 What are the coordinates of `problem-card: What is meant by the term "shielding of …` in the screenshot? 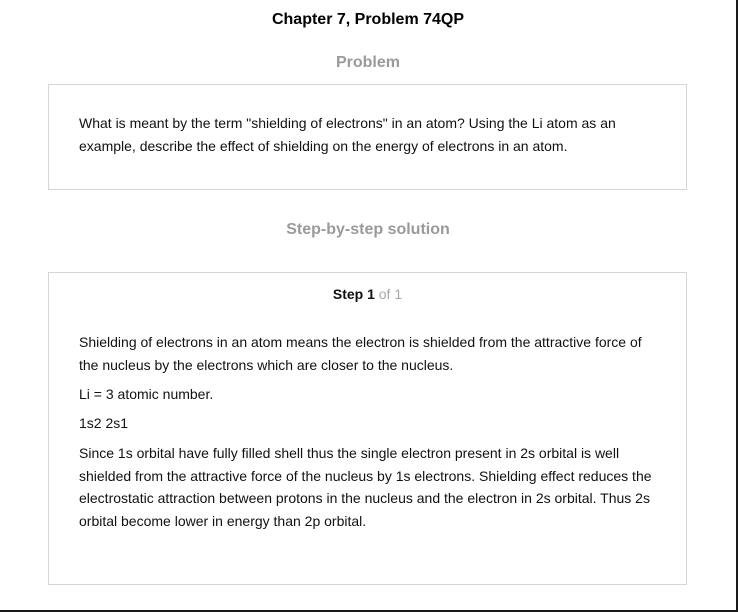 It's located at (367, 137).